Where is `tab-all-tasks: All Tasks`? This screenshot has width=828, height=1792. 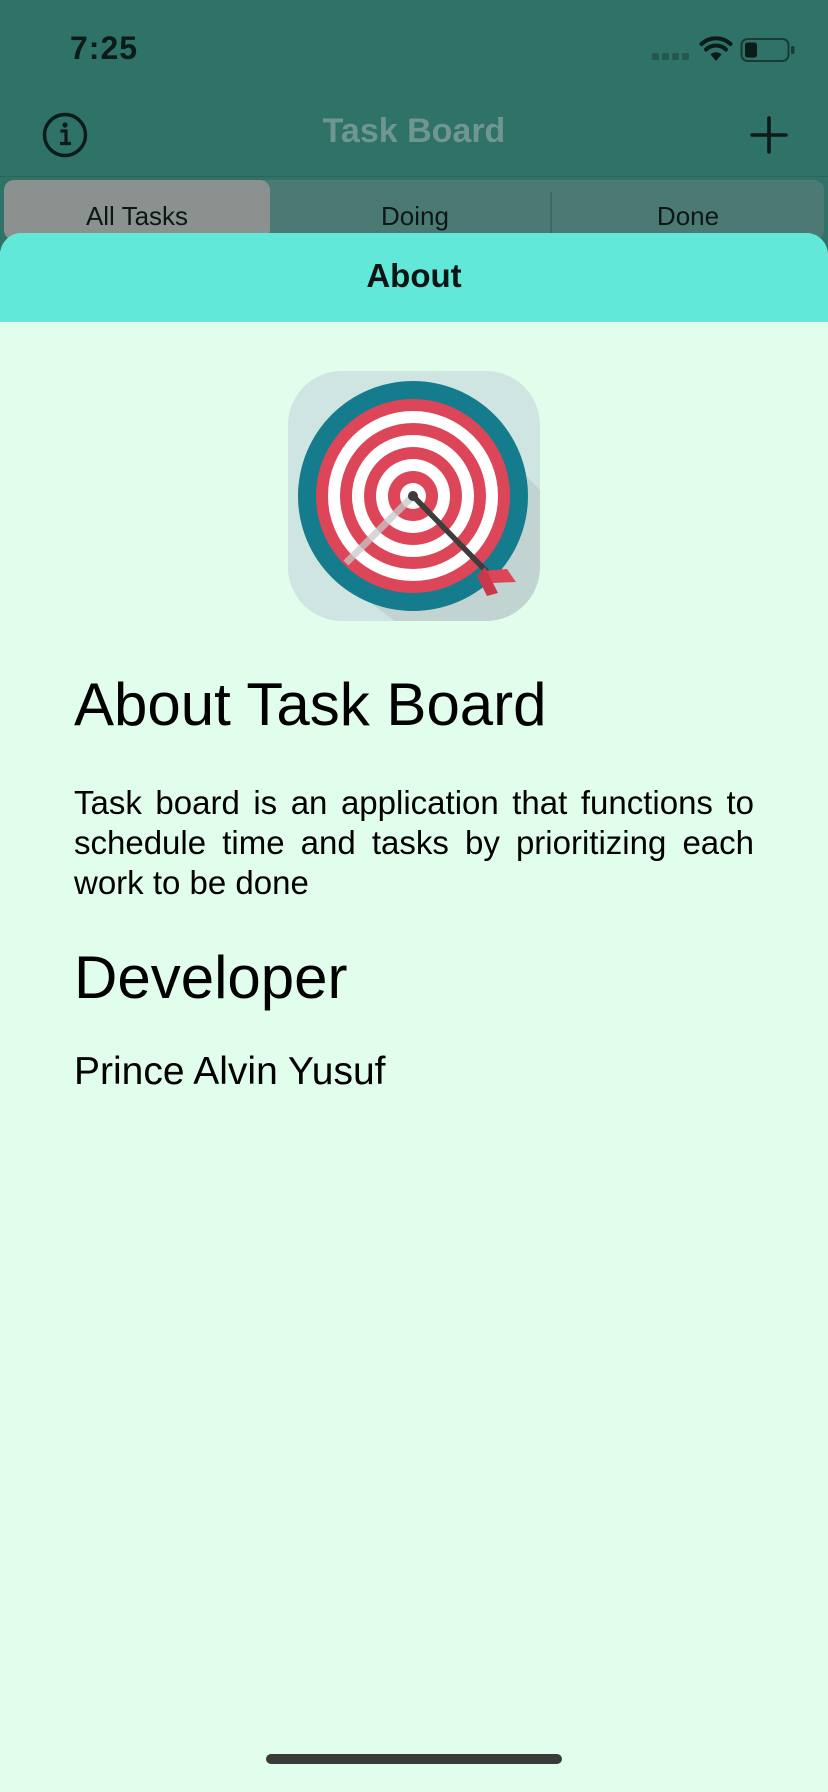
tab-all-tasks: All Tasks is located at coordinates (137, 210).